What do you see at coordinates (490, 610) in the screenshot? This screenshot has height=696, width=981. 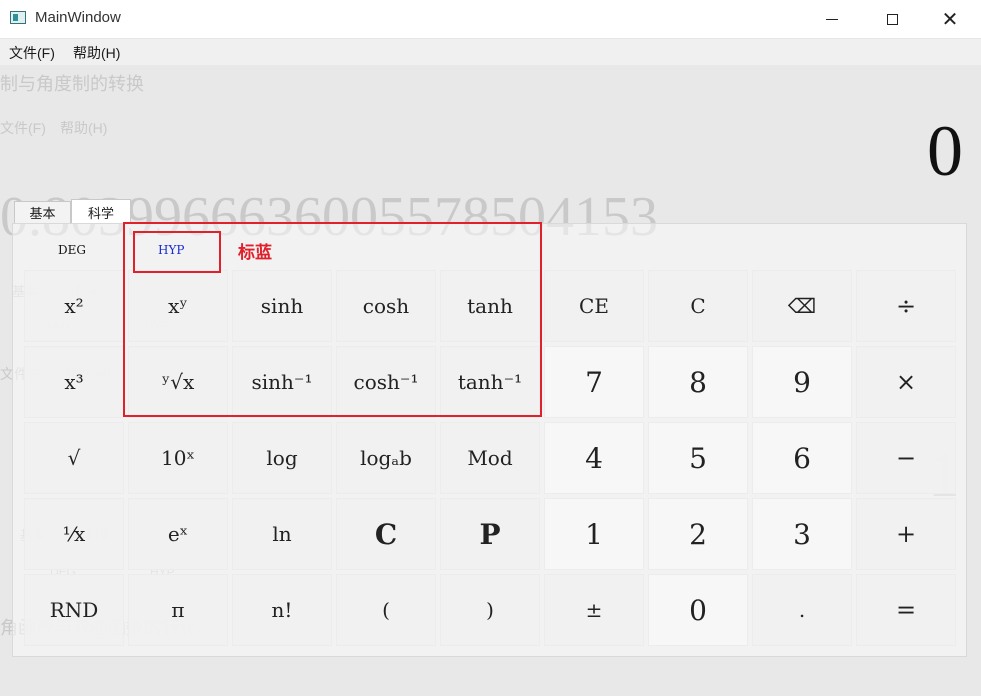 I see `right-paren-key: )` at bounding box center [490, 610].